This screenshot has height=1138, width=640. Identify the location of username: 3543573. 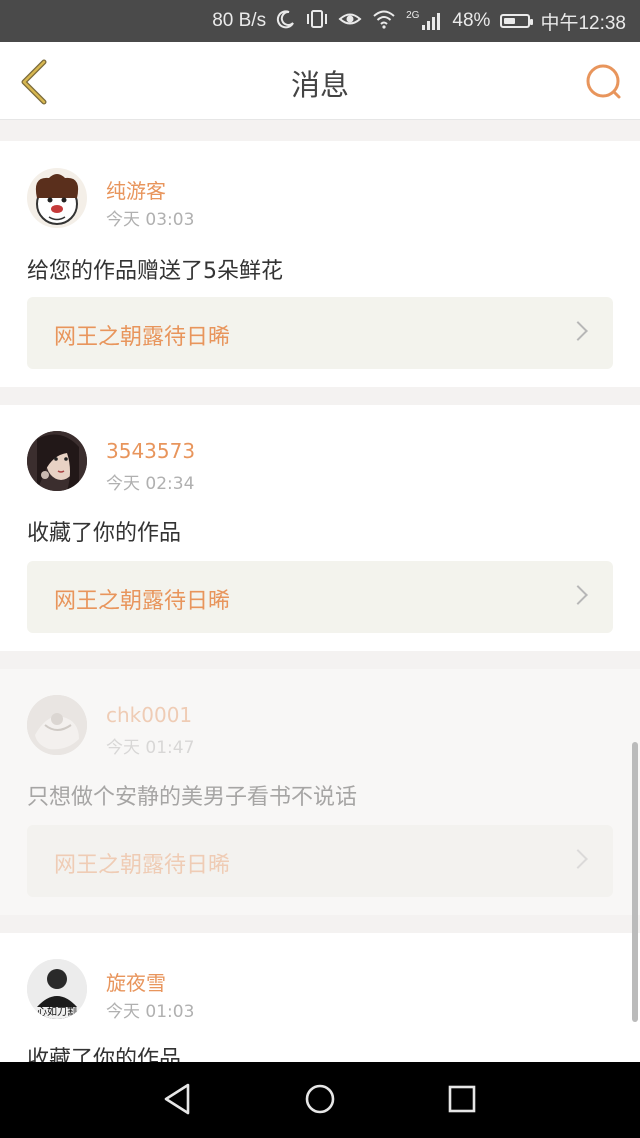
(150, 451).